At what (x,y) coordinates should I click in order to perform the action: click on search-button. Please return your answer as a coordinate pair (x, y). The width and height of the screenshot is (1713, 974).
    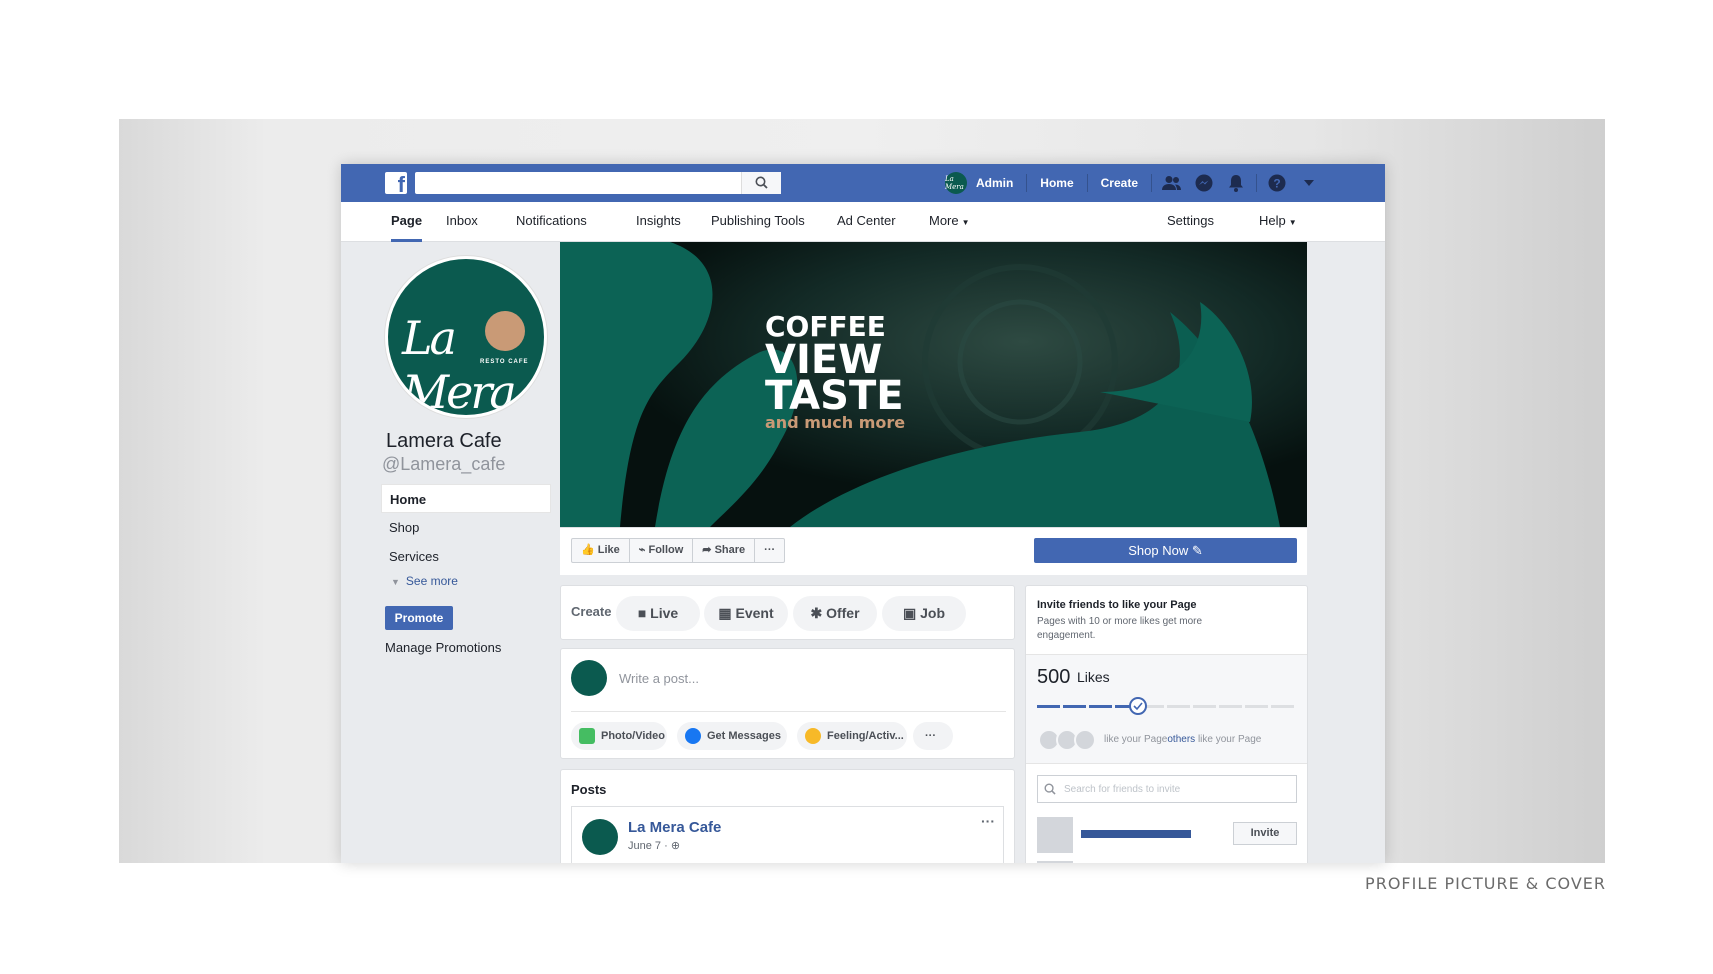
    Looking at the image, I should click on (761, 183).